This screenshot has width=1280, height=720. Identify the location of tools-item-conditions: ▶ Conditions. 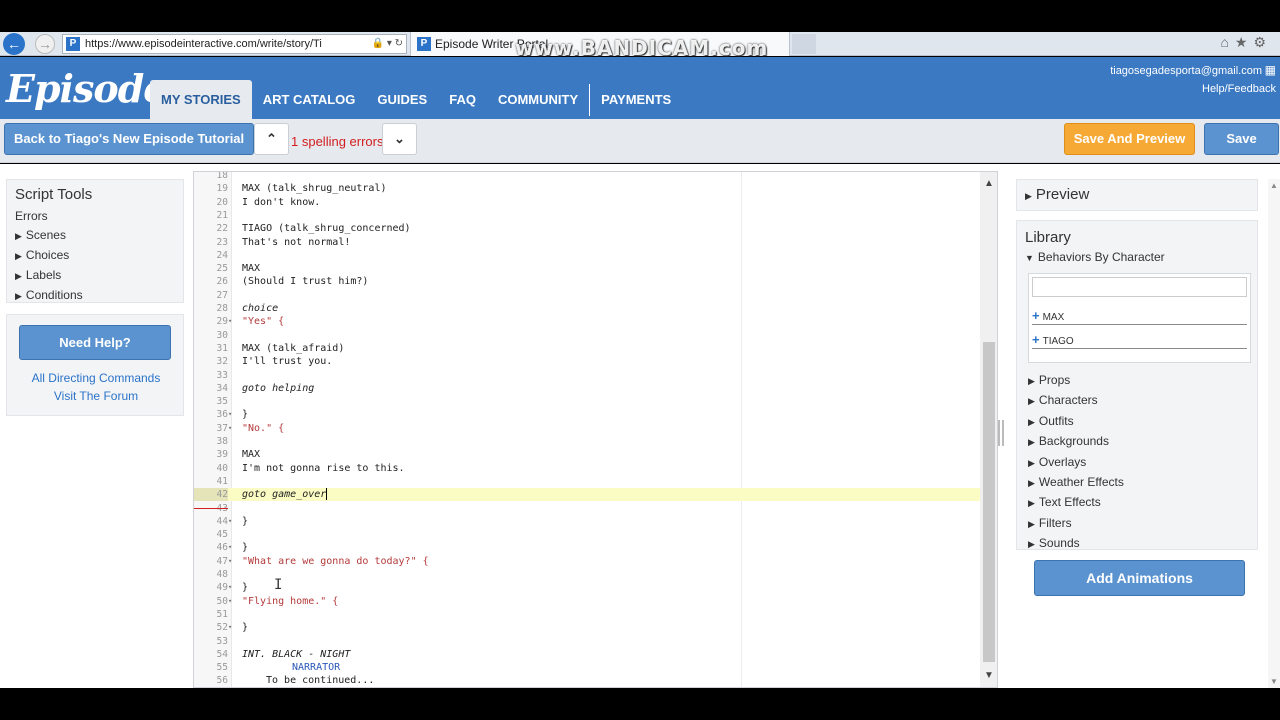
(95, 296).